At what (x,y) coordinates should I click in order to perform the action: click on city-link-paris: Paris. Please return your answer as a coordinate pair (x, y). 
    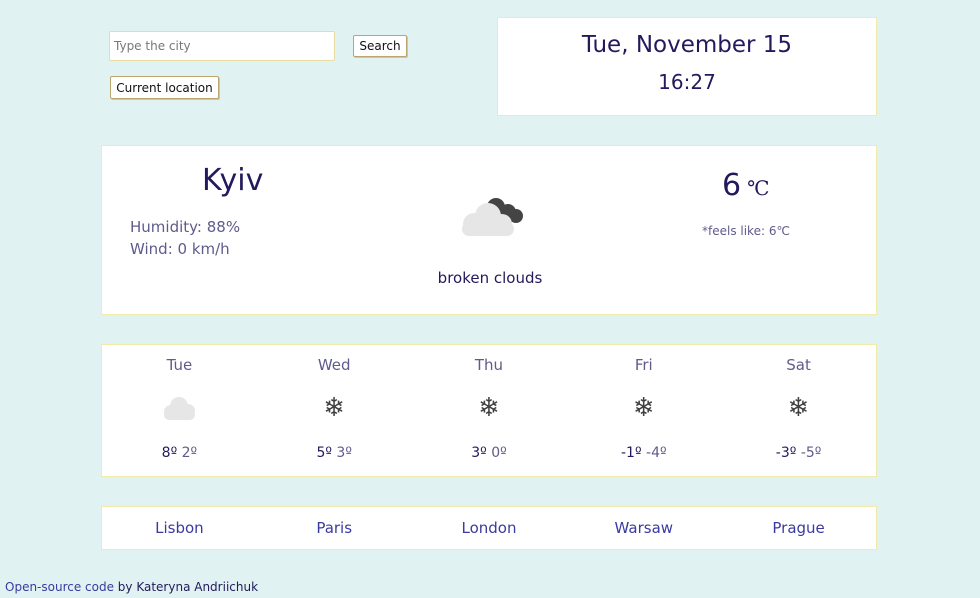
    Looking at the image, I should click on (334, 528).